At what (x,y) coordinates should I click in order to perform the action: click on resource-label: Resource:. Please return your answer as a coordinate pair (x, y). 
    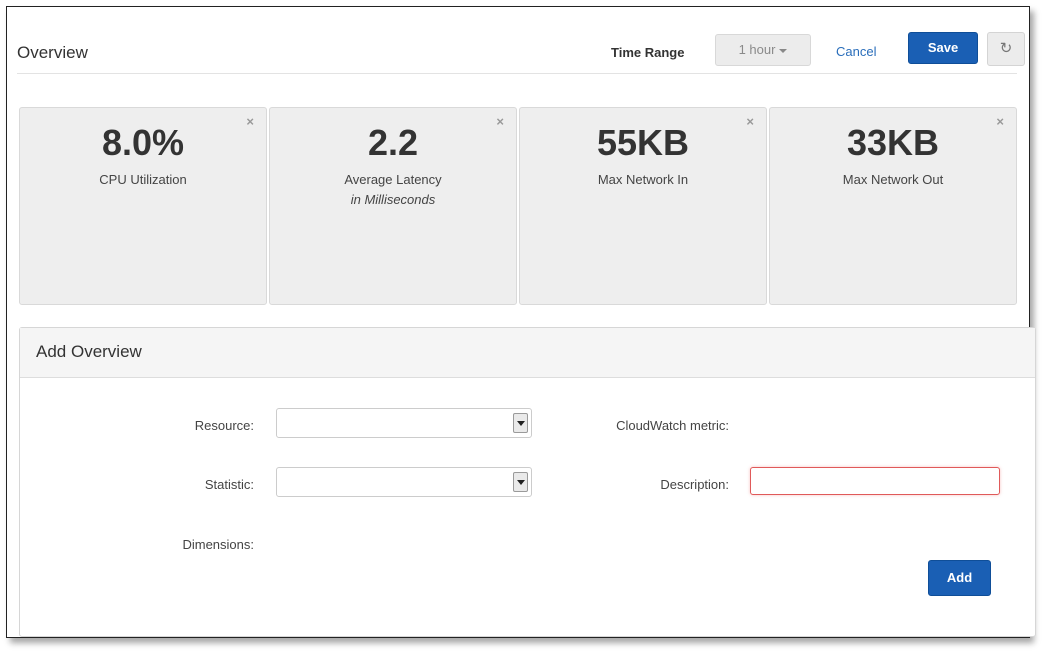
    Looking at the image, I should click on (224, 425).